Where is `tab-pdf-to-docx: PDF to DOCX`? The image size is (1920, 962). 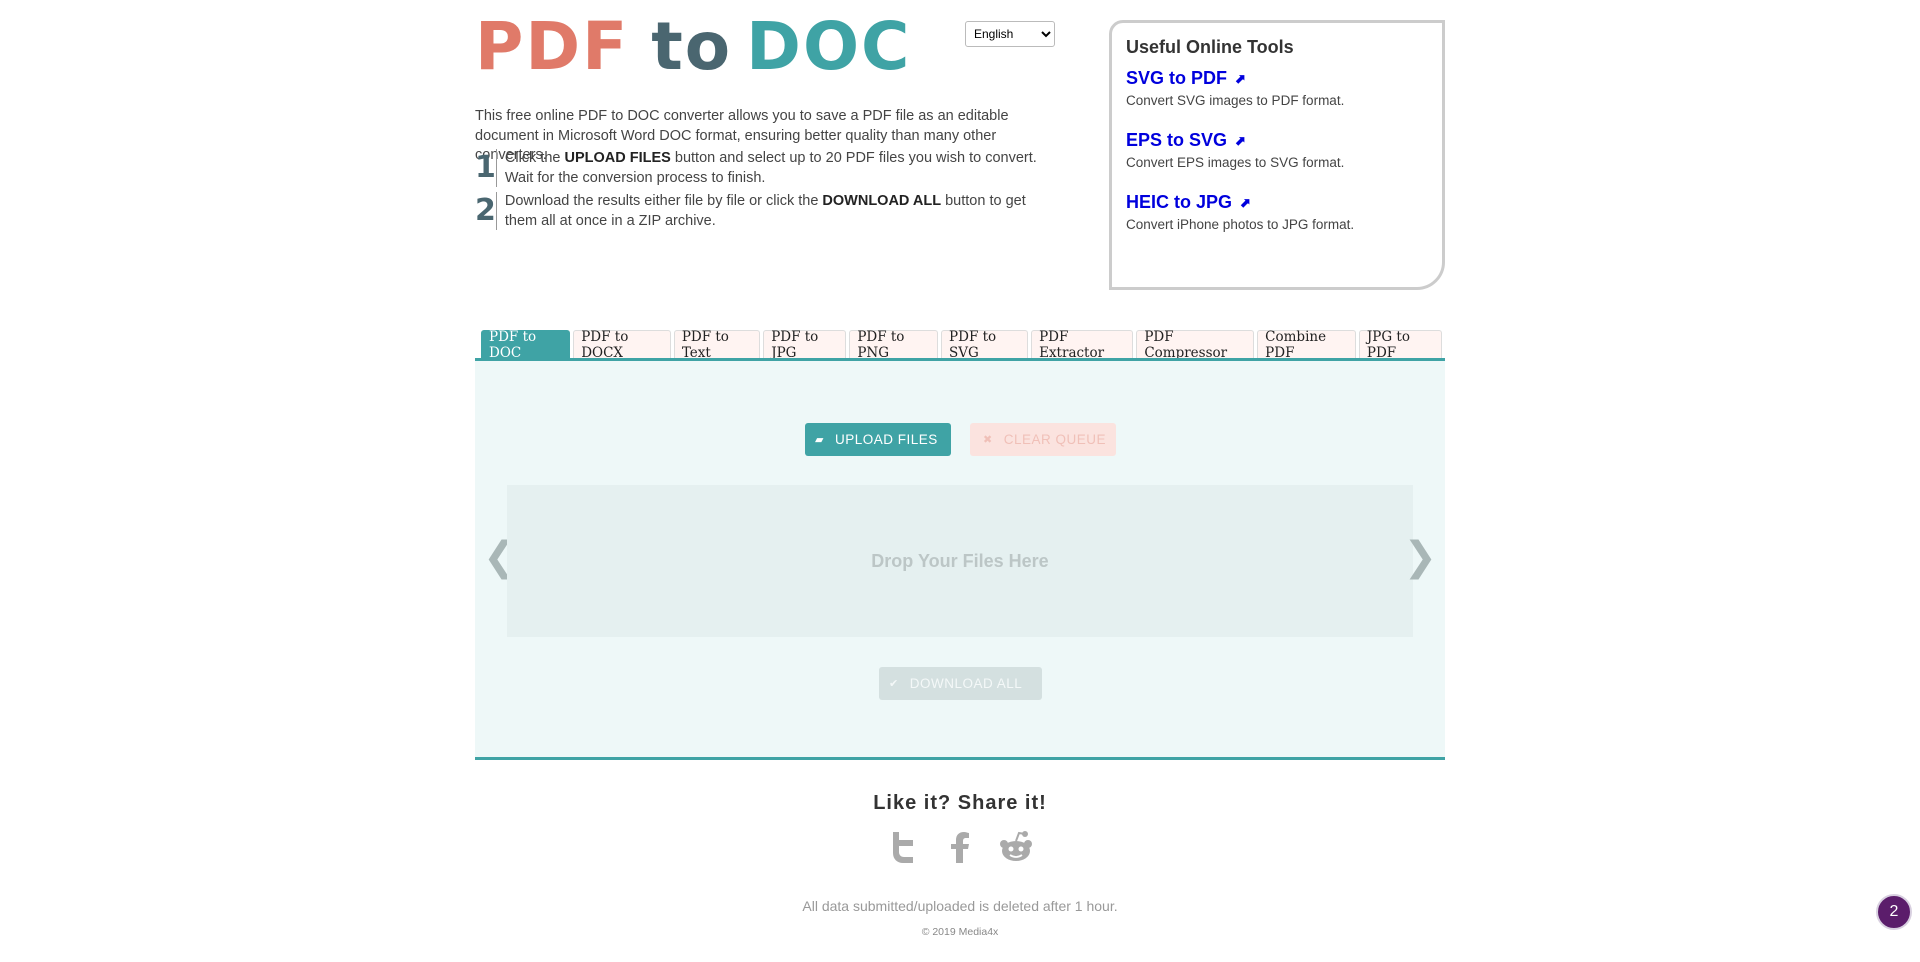 tab-pdf-to-docx: PDF to DOCX is located at coordinates (622, 345).